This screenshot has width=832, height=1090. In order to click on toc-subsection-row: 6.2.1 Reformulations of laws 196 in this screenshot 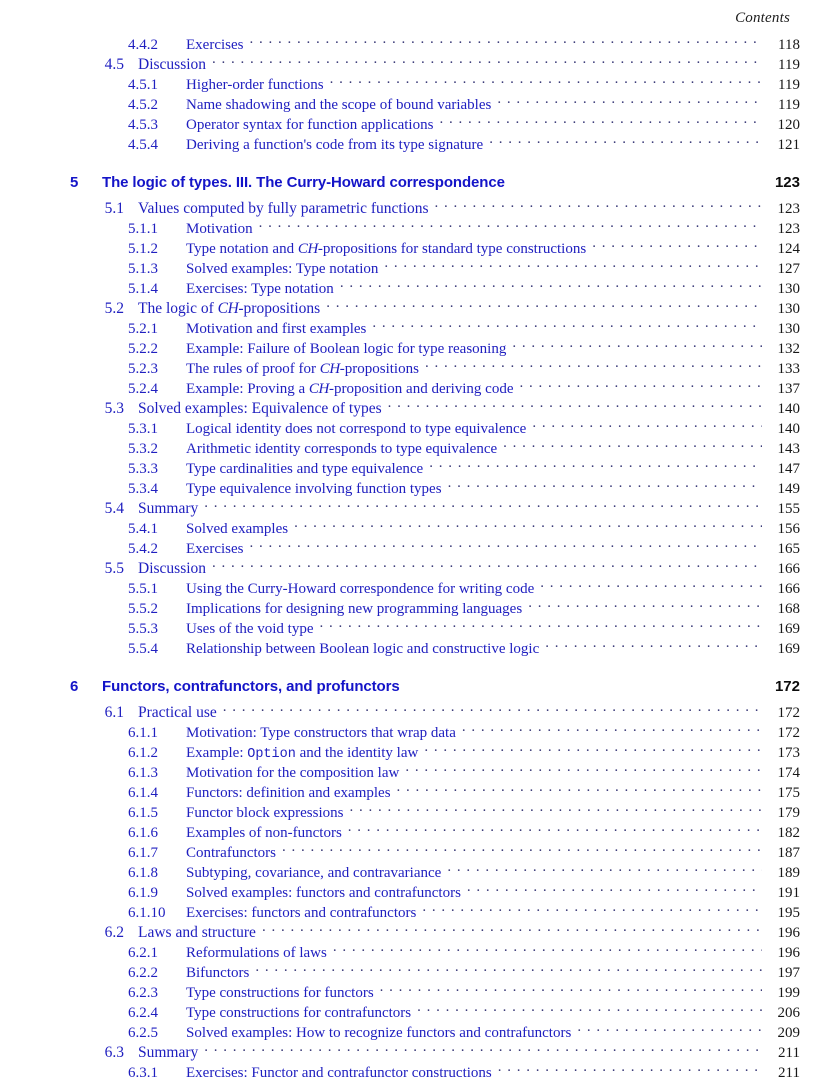, I will do `click(416, 951)`.